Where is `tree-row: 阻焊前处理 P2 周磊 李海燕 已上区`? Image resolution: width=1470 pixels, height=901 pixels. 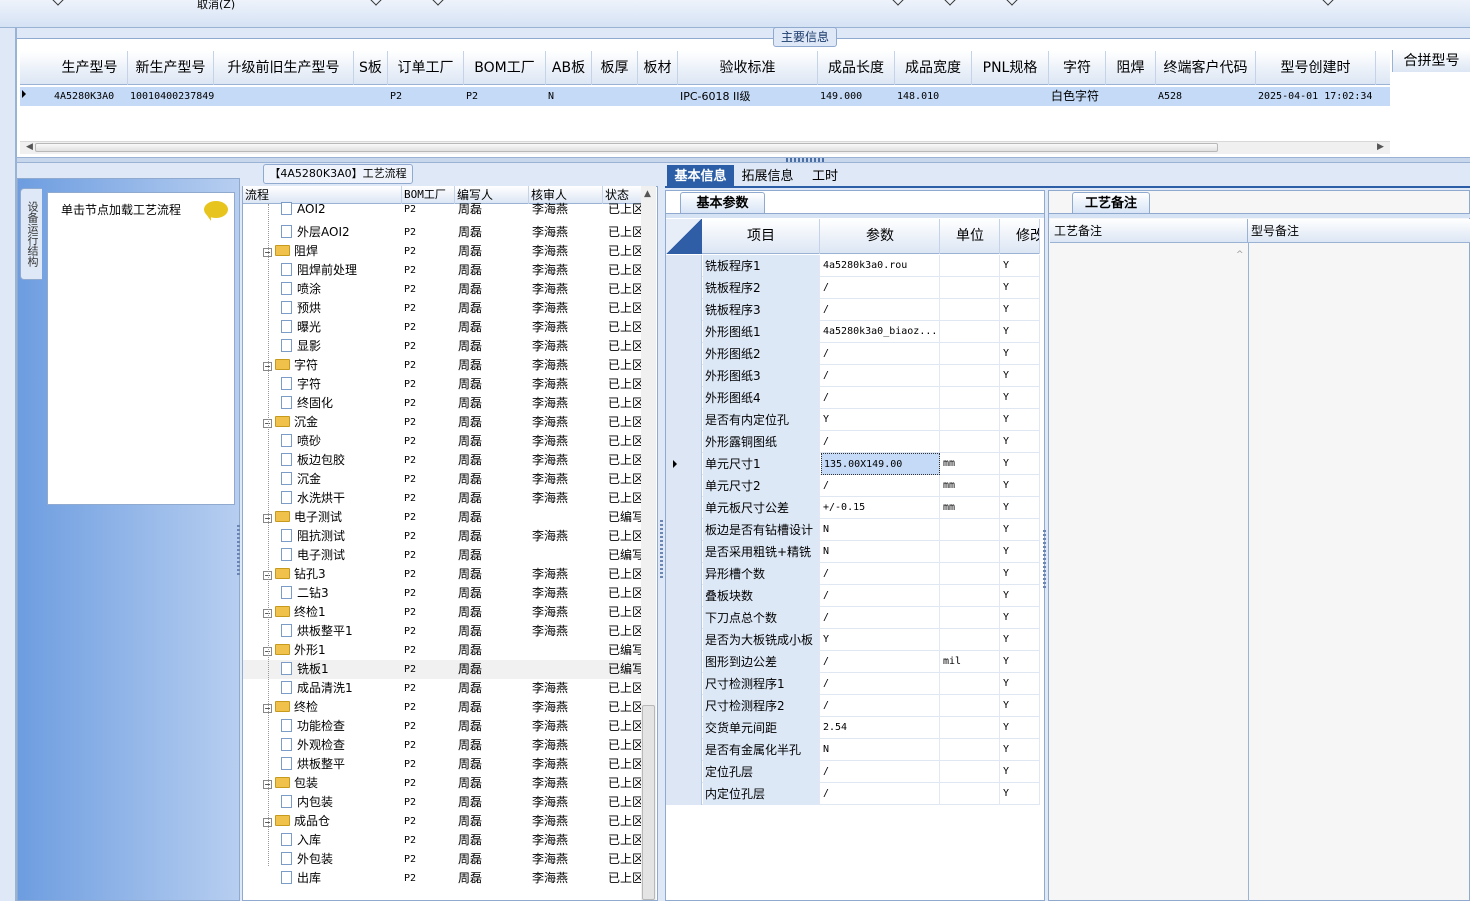
tree-row: 阻焊前处理 P2 周磊 李海燕 已上区 is located at coordinates (443, 270).